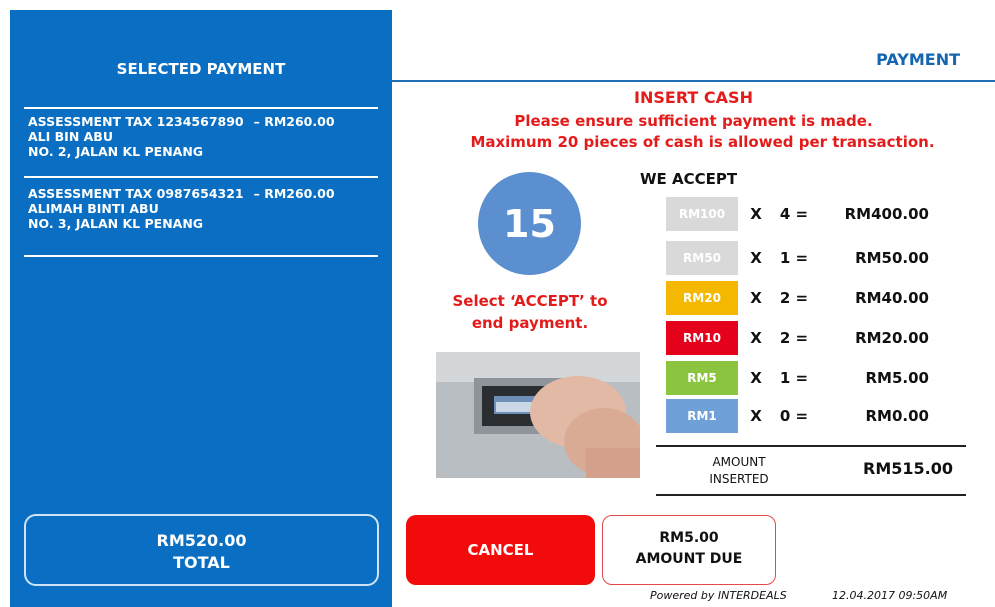 This screenshot has width=995, height=607. What do you see at coordinates (116, 223) in the screenshot?
I see `payment-item-address: NO. 3, JALAN KL PENANG` at bounding box center [116, 223].